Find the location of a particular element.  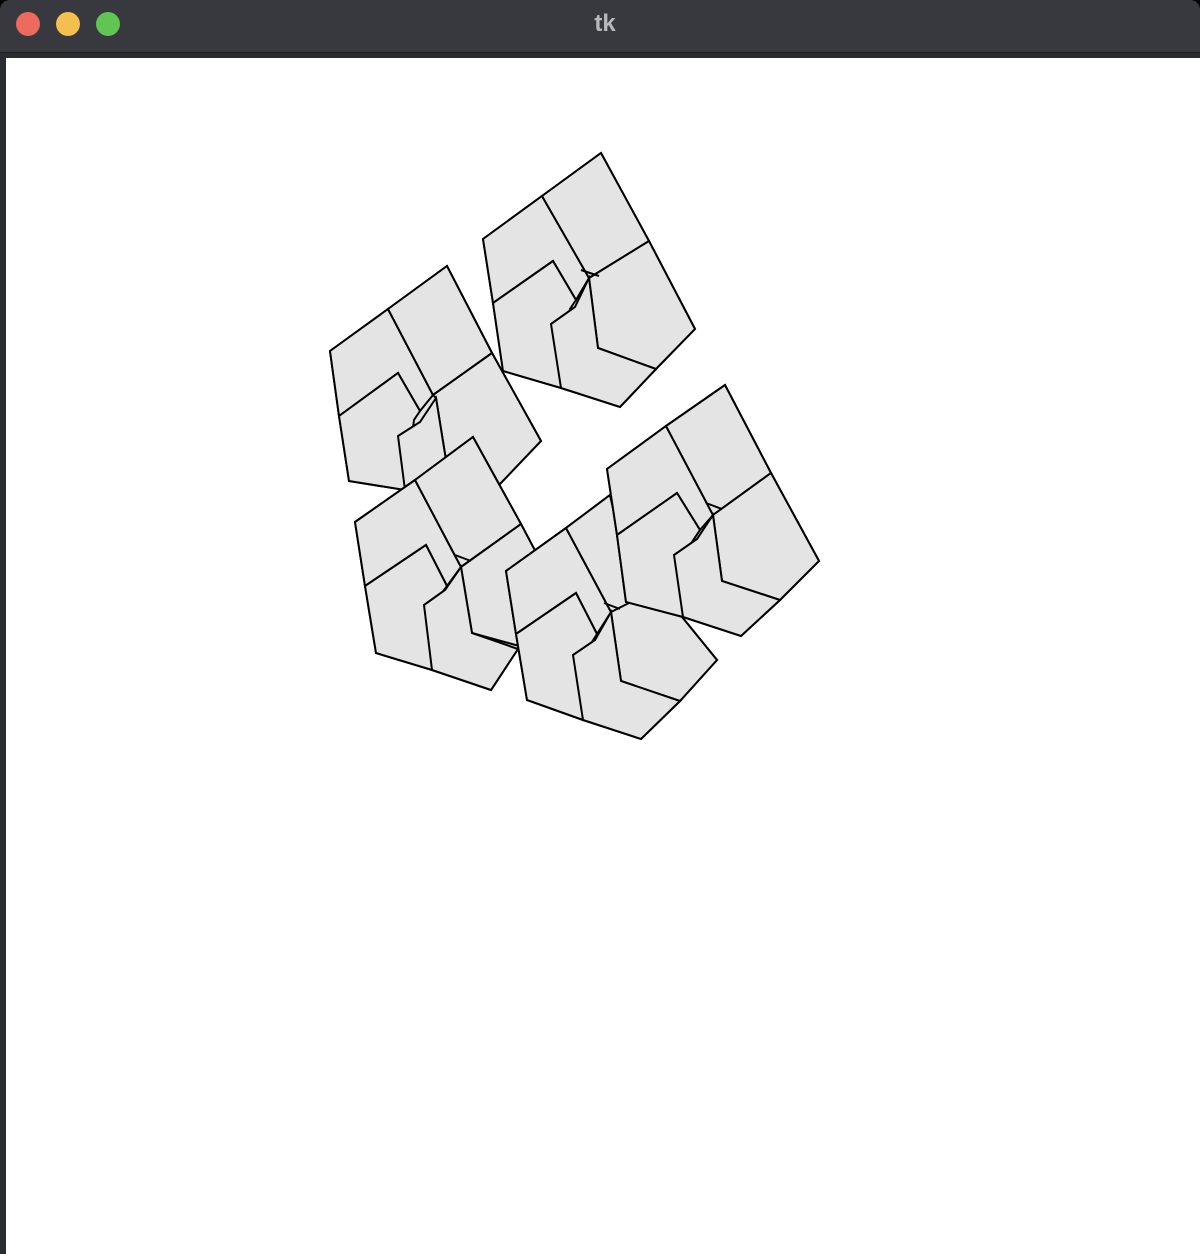

tile-cluster-lower-right is located at coordinates (713, 510).